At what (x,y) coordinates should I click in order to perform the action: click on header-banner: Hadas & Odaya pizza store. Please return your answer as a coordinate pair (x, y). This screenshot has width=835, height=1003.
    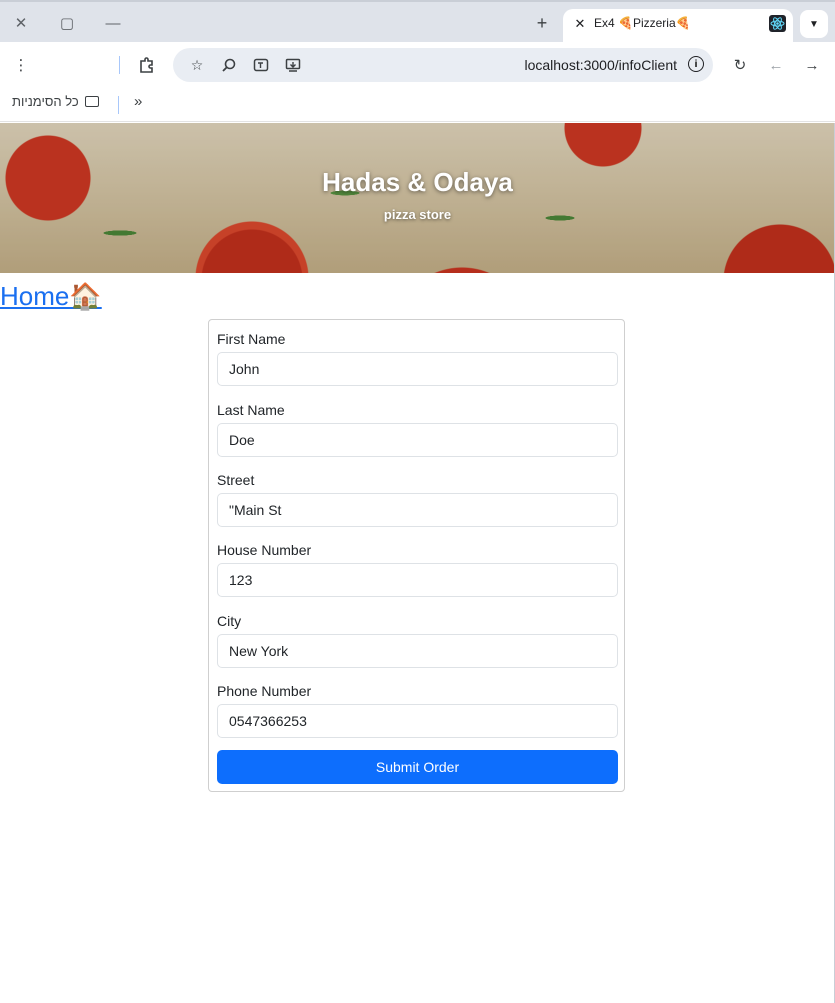
    Looking at the image, I should click on (417, 198).